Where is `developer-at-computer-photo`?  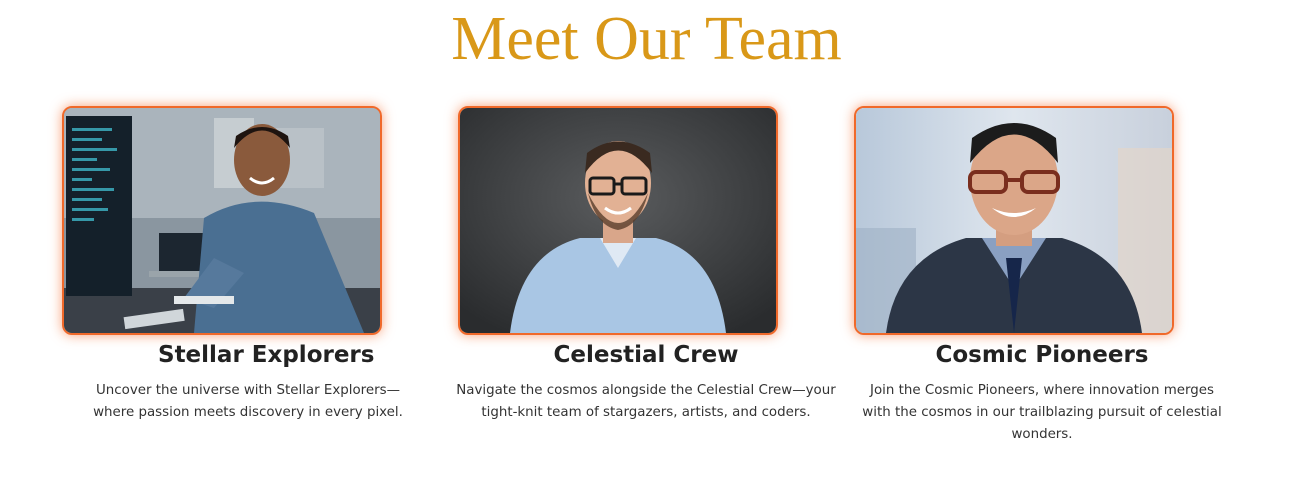
developer-at-computer-photo is located at coordinates (222, 220).